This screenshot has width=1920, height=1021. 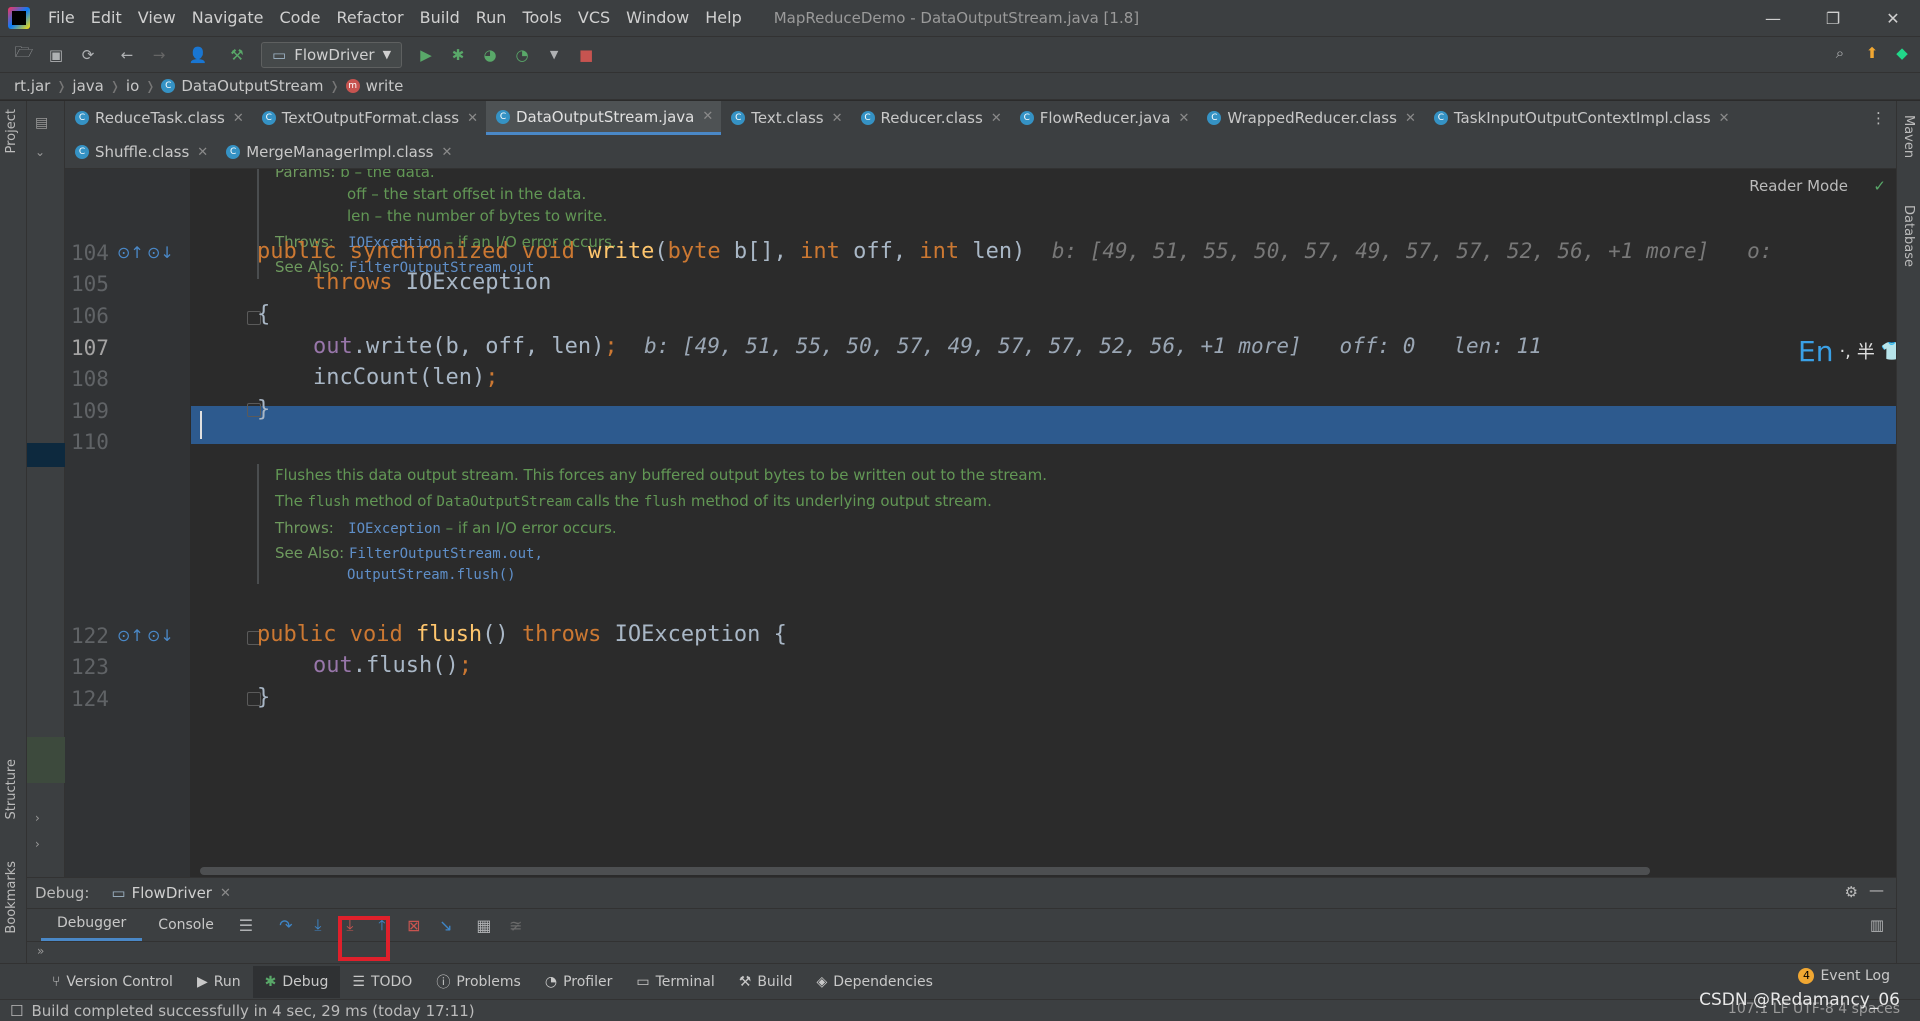 I want to click on menu-code: Code, so click(x=300, y=18).